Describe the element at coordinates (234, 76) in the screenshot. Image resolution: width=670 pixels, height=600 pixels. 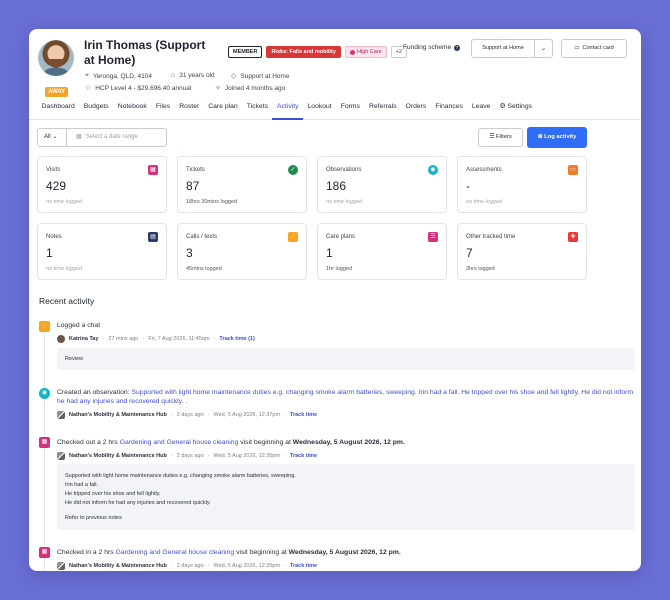
I see `tag-icon: ◇` at that location.